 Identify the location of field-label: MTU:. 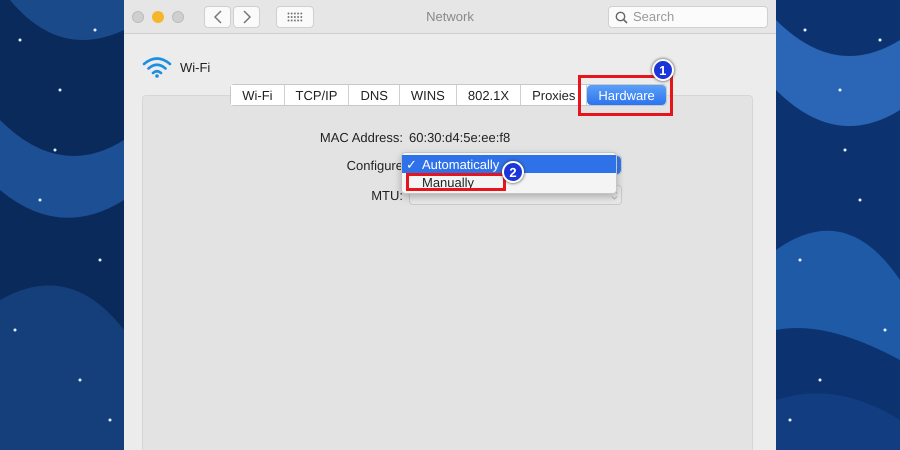
(386, 195).